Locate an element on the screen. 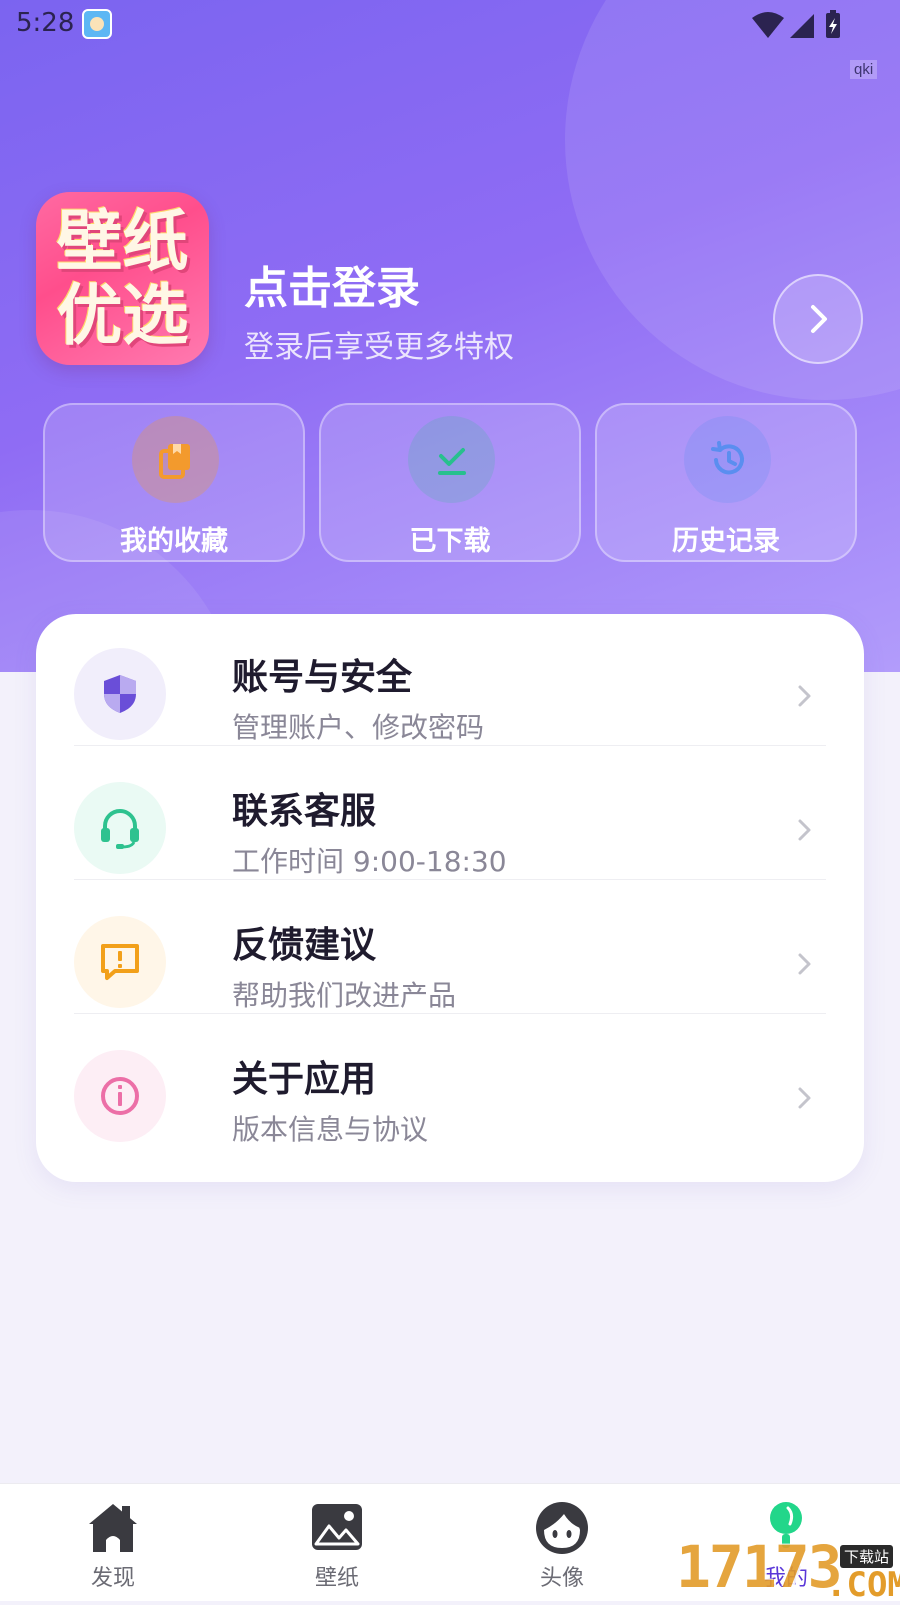  login-title: 点击登录 is located at coordinates (332, 284).